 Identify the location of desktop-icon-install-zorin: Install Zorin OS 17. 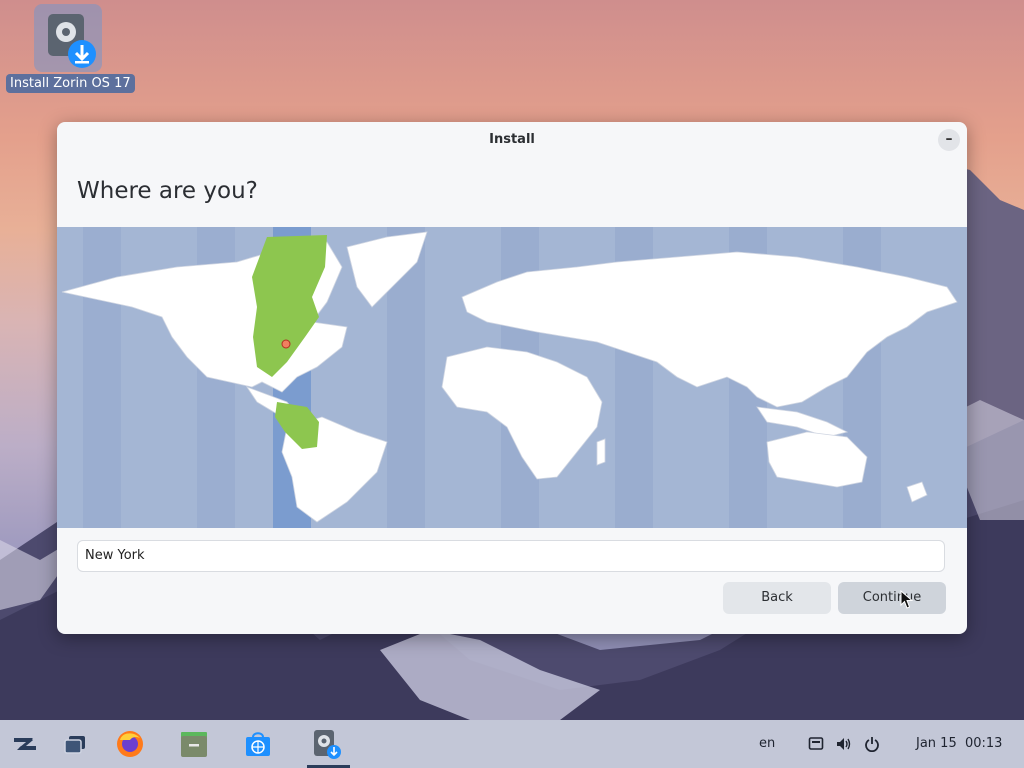
(69, 50).